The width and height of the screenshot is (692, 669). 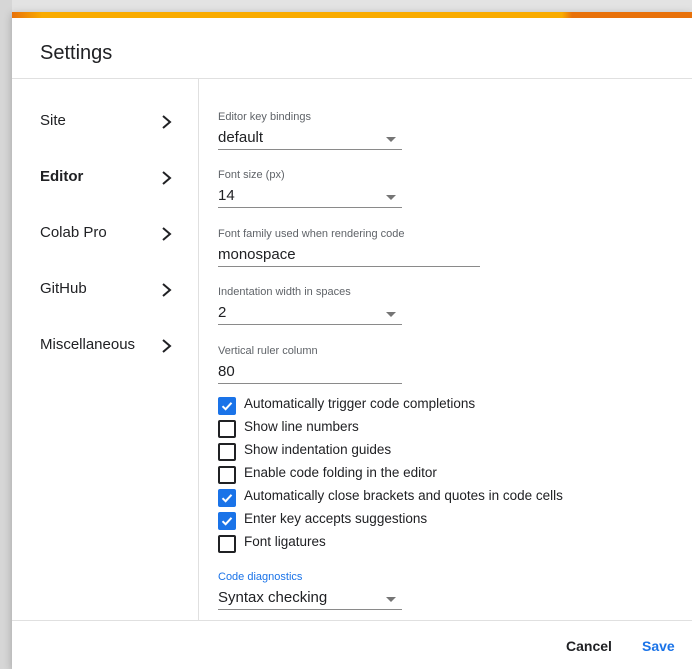 I want to click on ruler-label: Vertical ruler column, so click(x=268, y=351).